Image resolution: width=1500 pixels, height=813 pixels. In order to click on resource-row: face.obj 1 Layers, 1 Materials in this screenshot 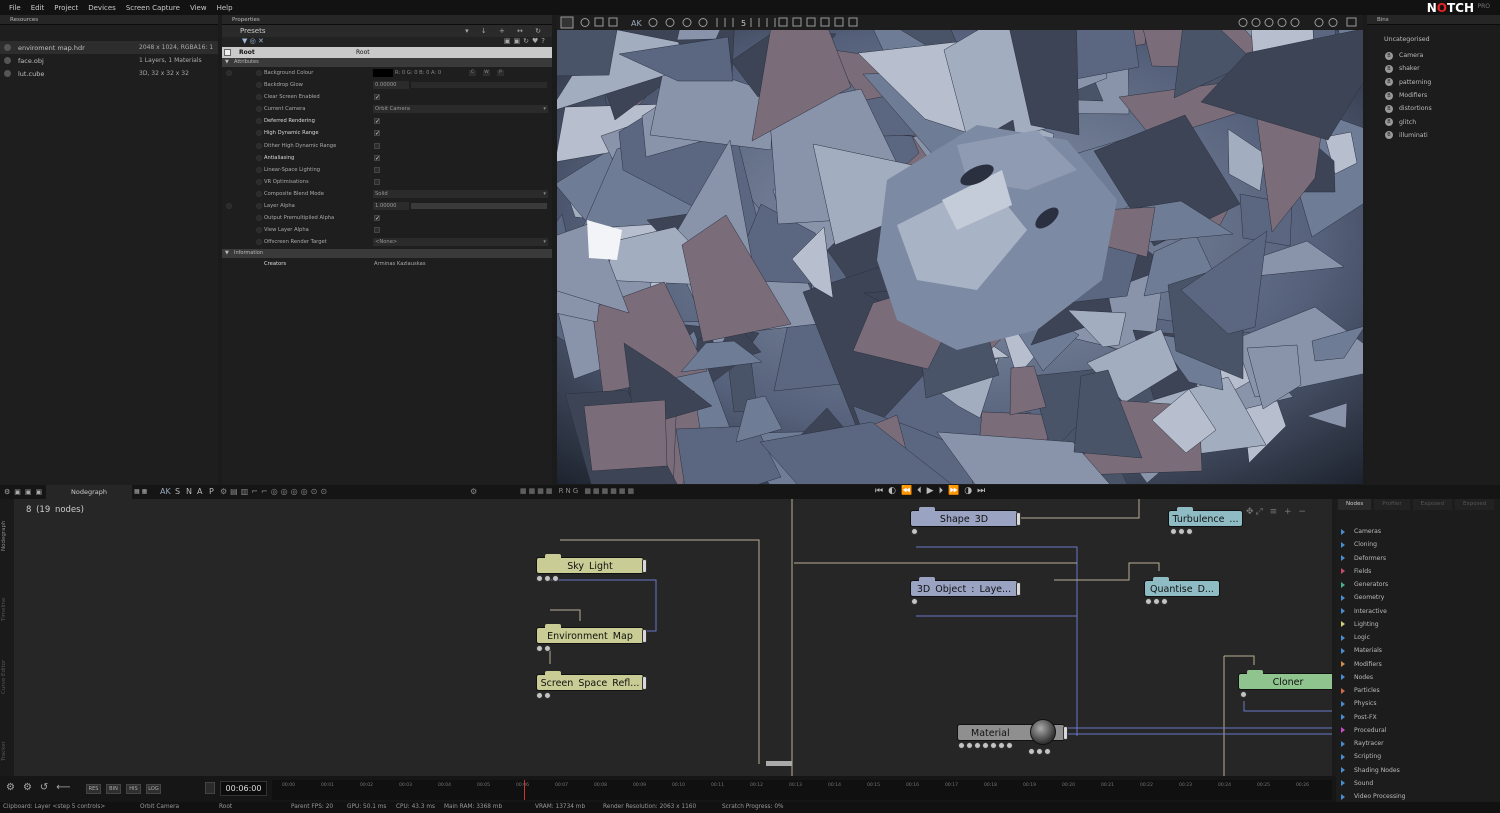, I will do `click(109, 60)`.